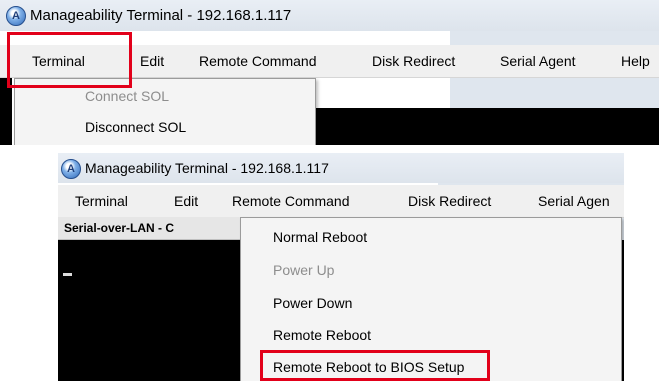 The height and width of the screenshot is (381, 659). Describe the element at coordinates (165, 127) in the screenshot. I see `menu-item-disconnect-sol: Disconnect SOL` at that location.